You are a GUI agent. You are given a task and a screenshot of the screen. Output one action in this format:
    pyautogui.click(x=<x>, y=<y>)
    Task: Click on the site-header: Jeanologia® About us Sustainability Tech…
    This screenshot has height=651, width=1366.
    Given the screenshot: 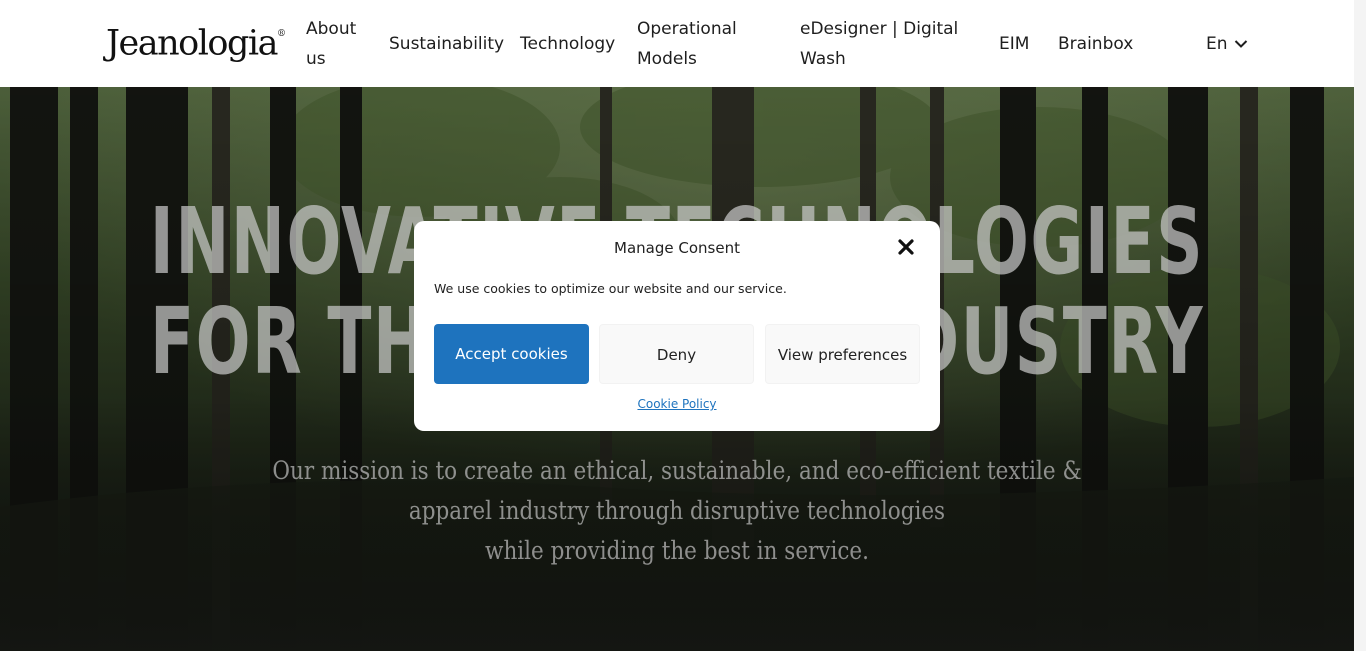 What is the action you would take?
    pyautogui.click(x=677, y=43)
    